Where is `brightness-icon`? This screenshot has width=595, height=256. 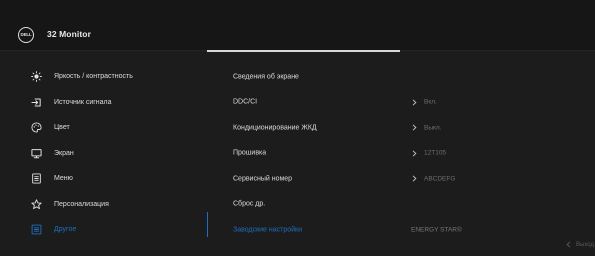 brightness-icon is located at coordinates (36, 77).